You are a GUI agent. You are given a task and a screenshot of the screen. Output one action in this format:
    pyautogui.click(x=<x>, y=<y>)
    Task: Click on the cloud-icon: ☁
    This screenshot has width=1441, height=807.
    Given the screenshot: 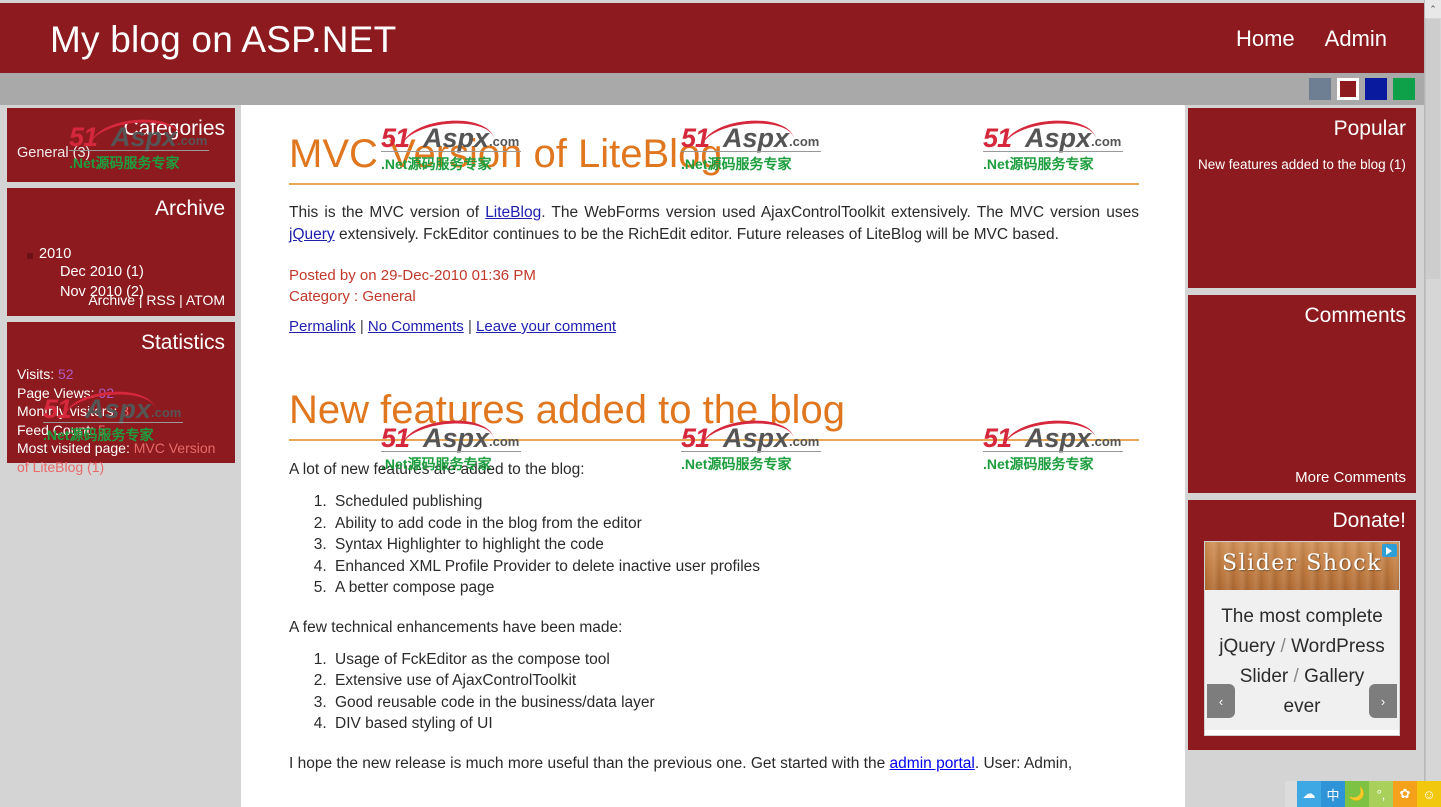 What is the action you would take?
    pyautogui.click(x=1309, y=794)
    